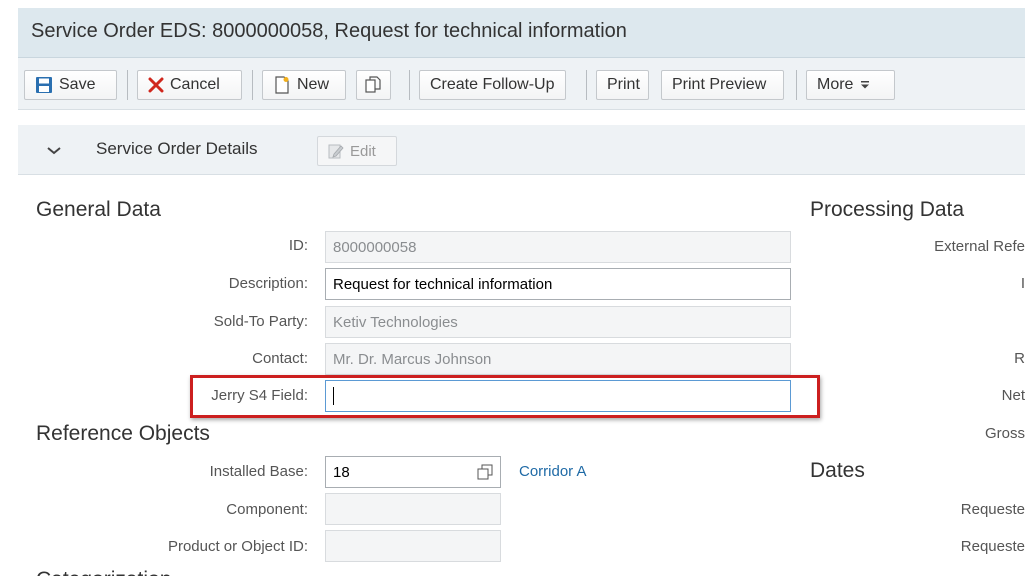  I want to click on dropdown-arrow-icon, so click(865, 85).